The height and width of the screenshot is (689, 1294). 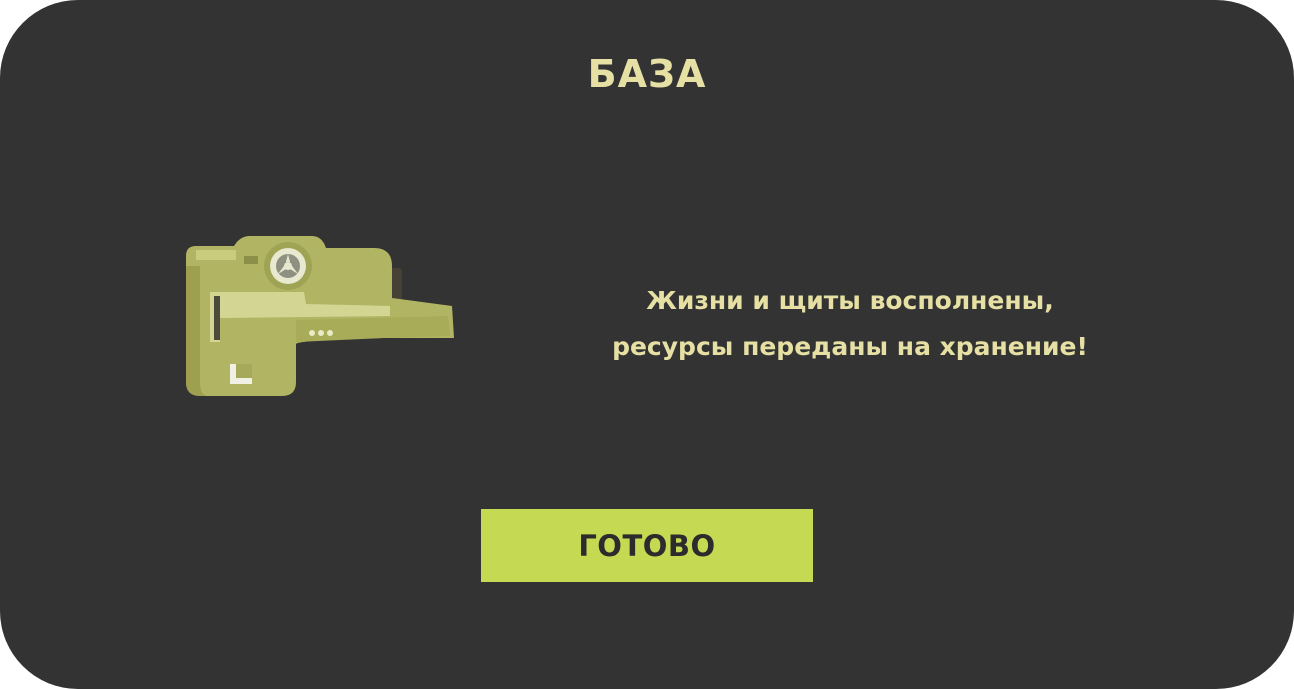 I want to click on space-base-icon, so click(x=320, y=316).